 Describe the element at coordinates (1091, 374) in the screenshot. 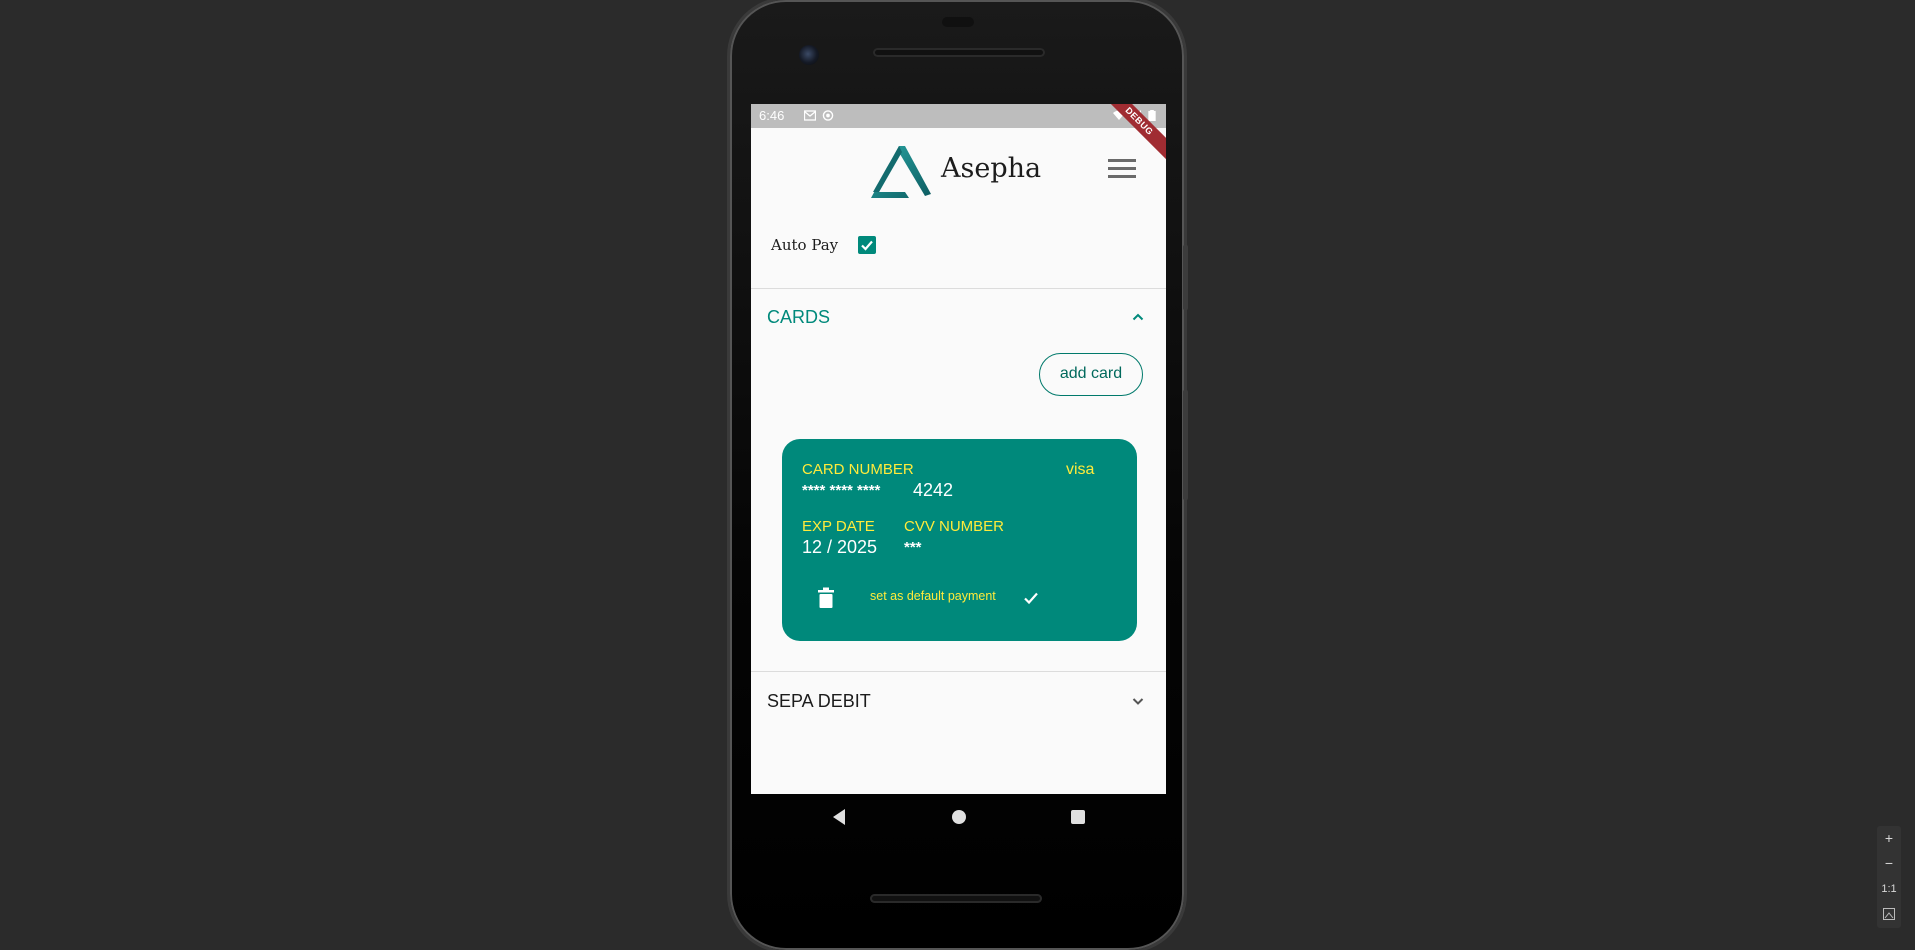

I see `add-card-button: add card` at that location.